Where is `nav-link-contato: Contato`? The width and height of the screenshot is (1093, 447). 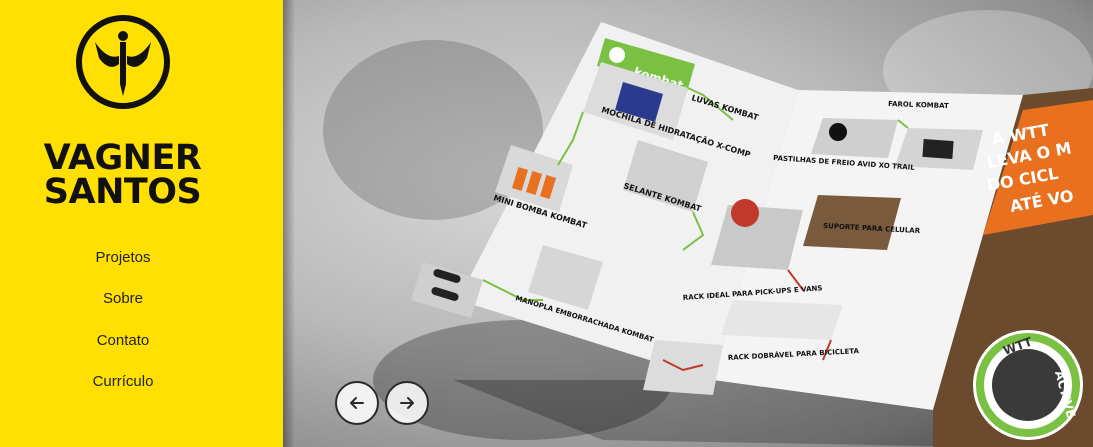
nav-link-contato: Contato is located at coordinates (123, 340).